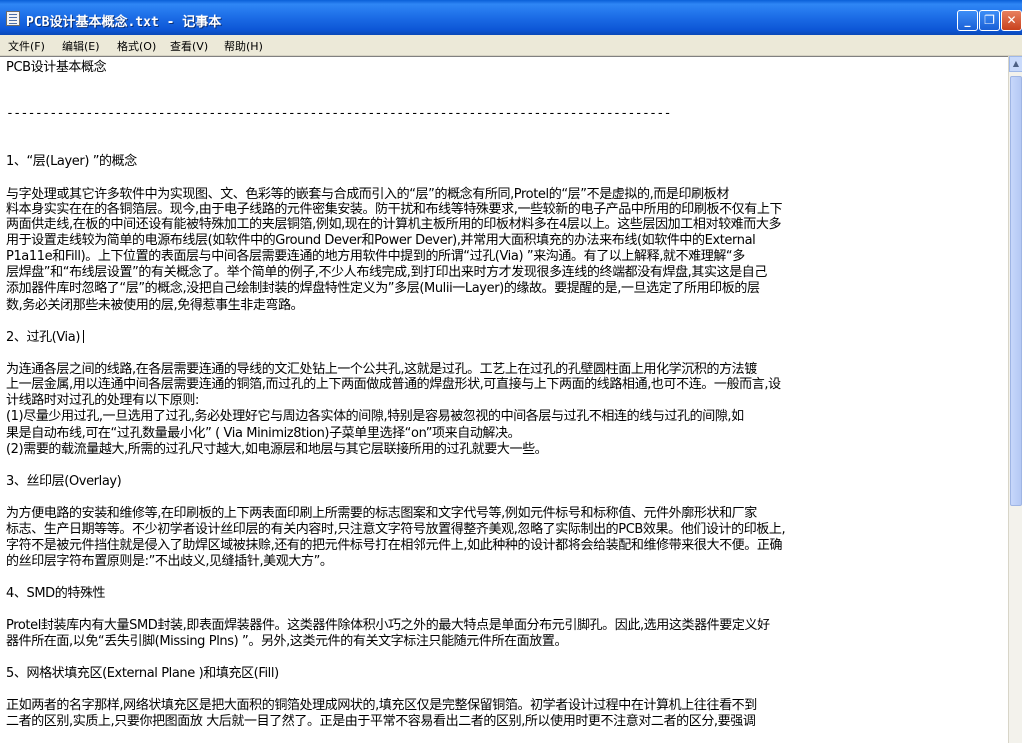 This screenshot has width=1022, height=743. What do you see at coordinates (13, 18) in the screenshot?
I see `notepad-icon` at bounding box center [13, 18].